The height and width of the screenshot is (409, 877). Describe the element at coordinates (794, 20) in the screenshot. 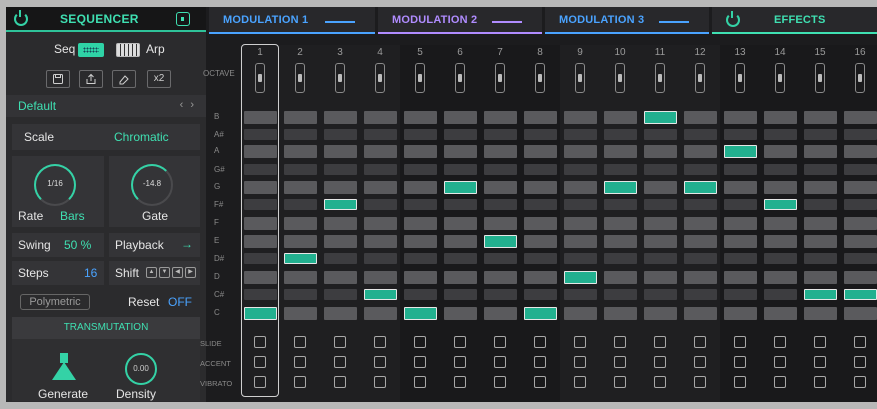

I see `tab-effects: EFFECTS` at that location.